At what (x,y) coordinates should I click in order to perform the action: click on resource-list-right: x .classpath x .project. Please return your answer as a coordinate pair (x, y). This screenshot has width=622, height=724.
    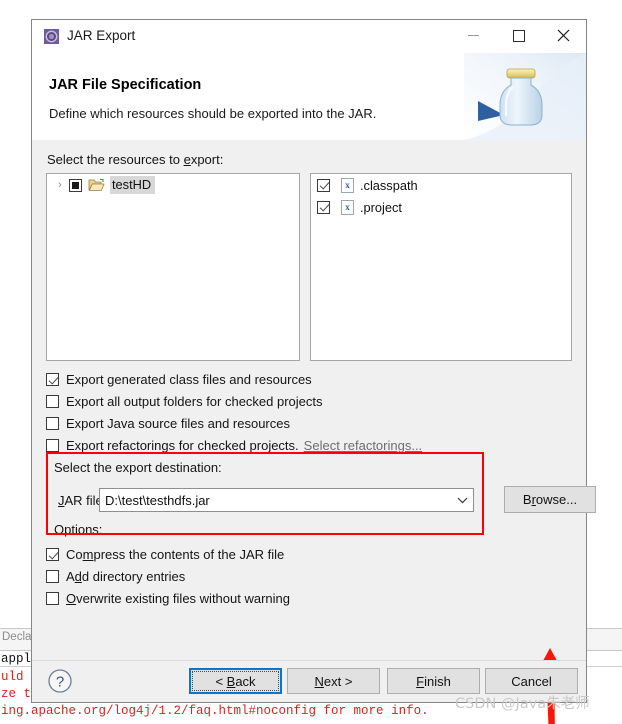
    Looking at the image, I should click on (441, 267).